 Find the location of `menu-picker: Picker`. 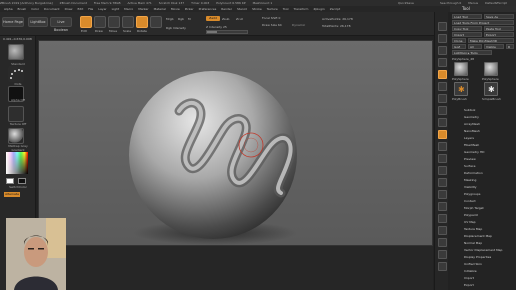

menu-picker: Picker is located at coordinates (189, 9).